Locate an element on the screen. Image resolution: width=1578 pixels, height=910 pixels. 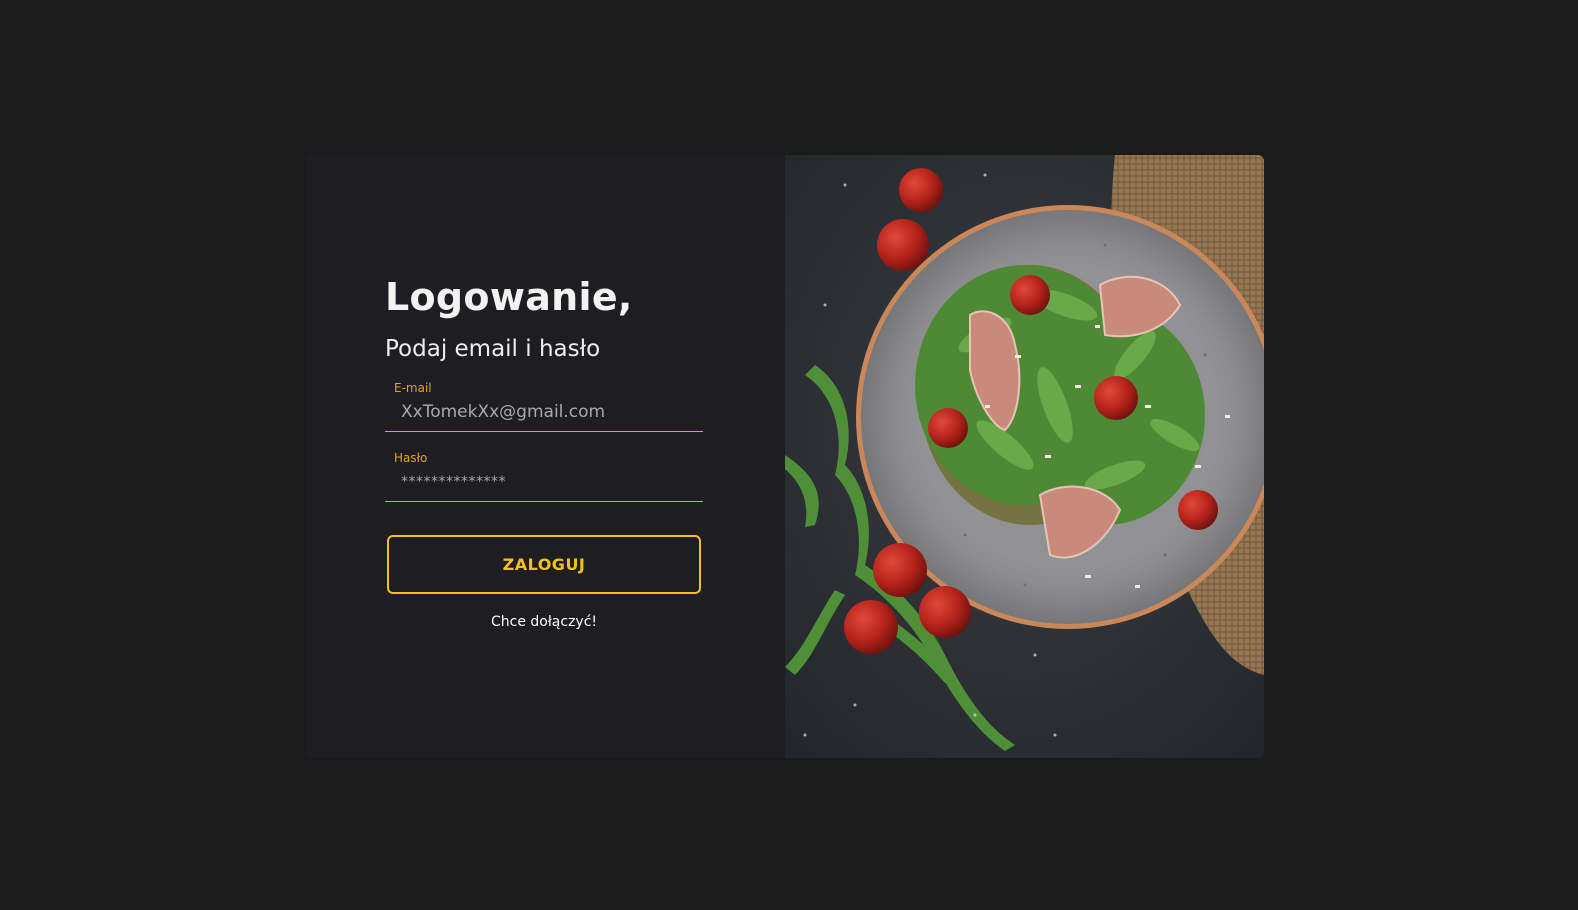
password-label: Hasło is located at coordinates (411, 458).